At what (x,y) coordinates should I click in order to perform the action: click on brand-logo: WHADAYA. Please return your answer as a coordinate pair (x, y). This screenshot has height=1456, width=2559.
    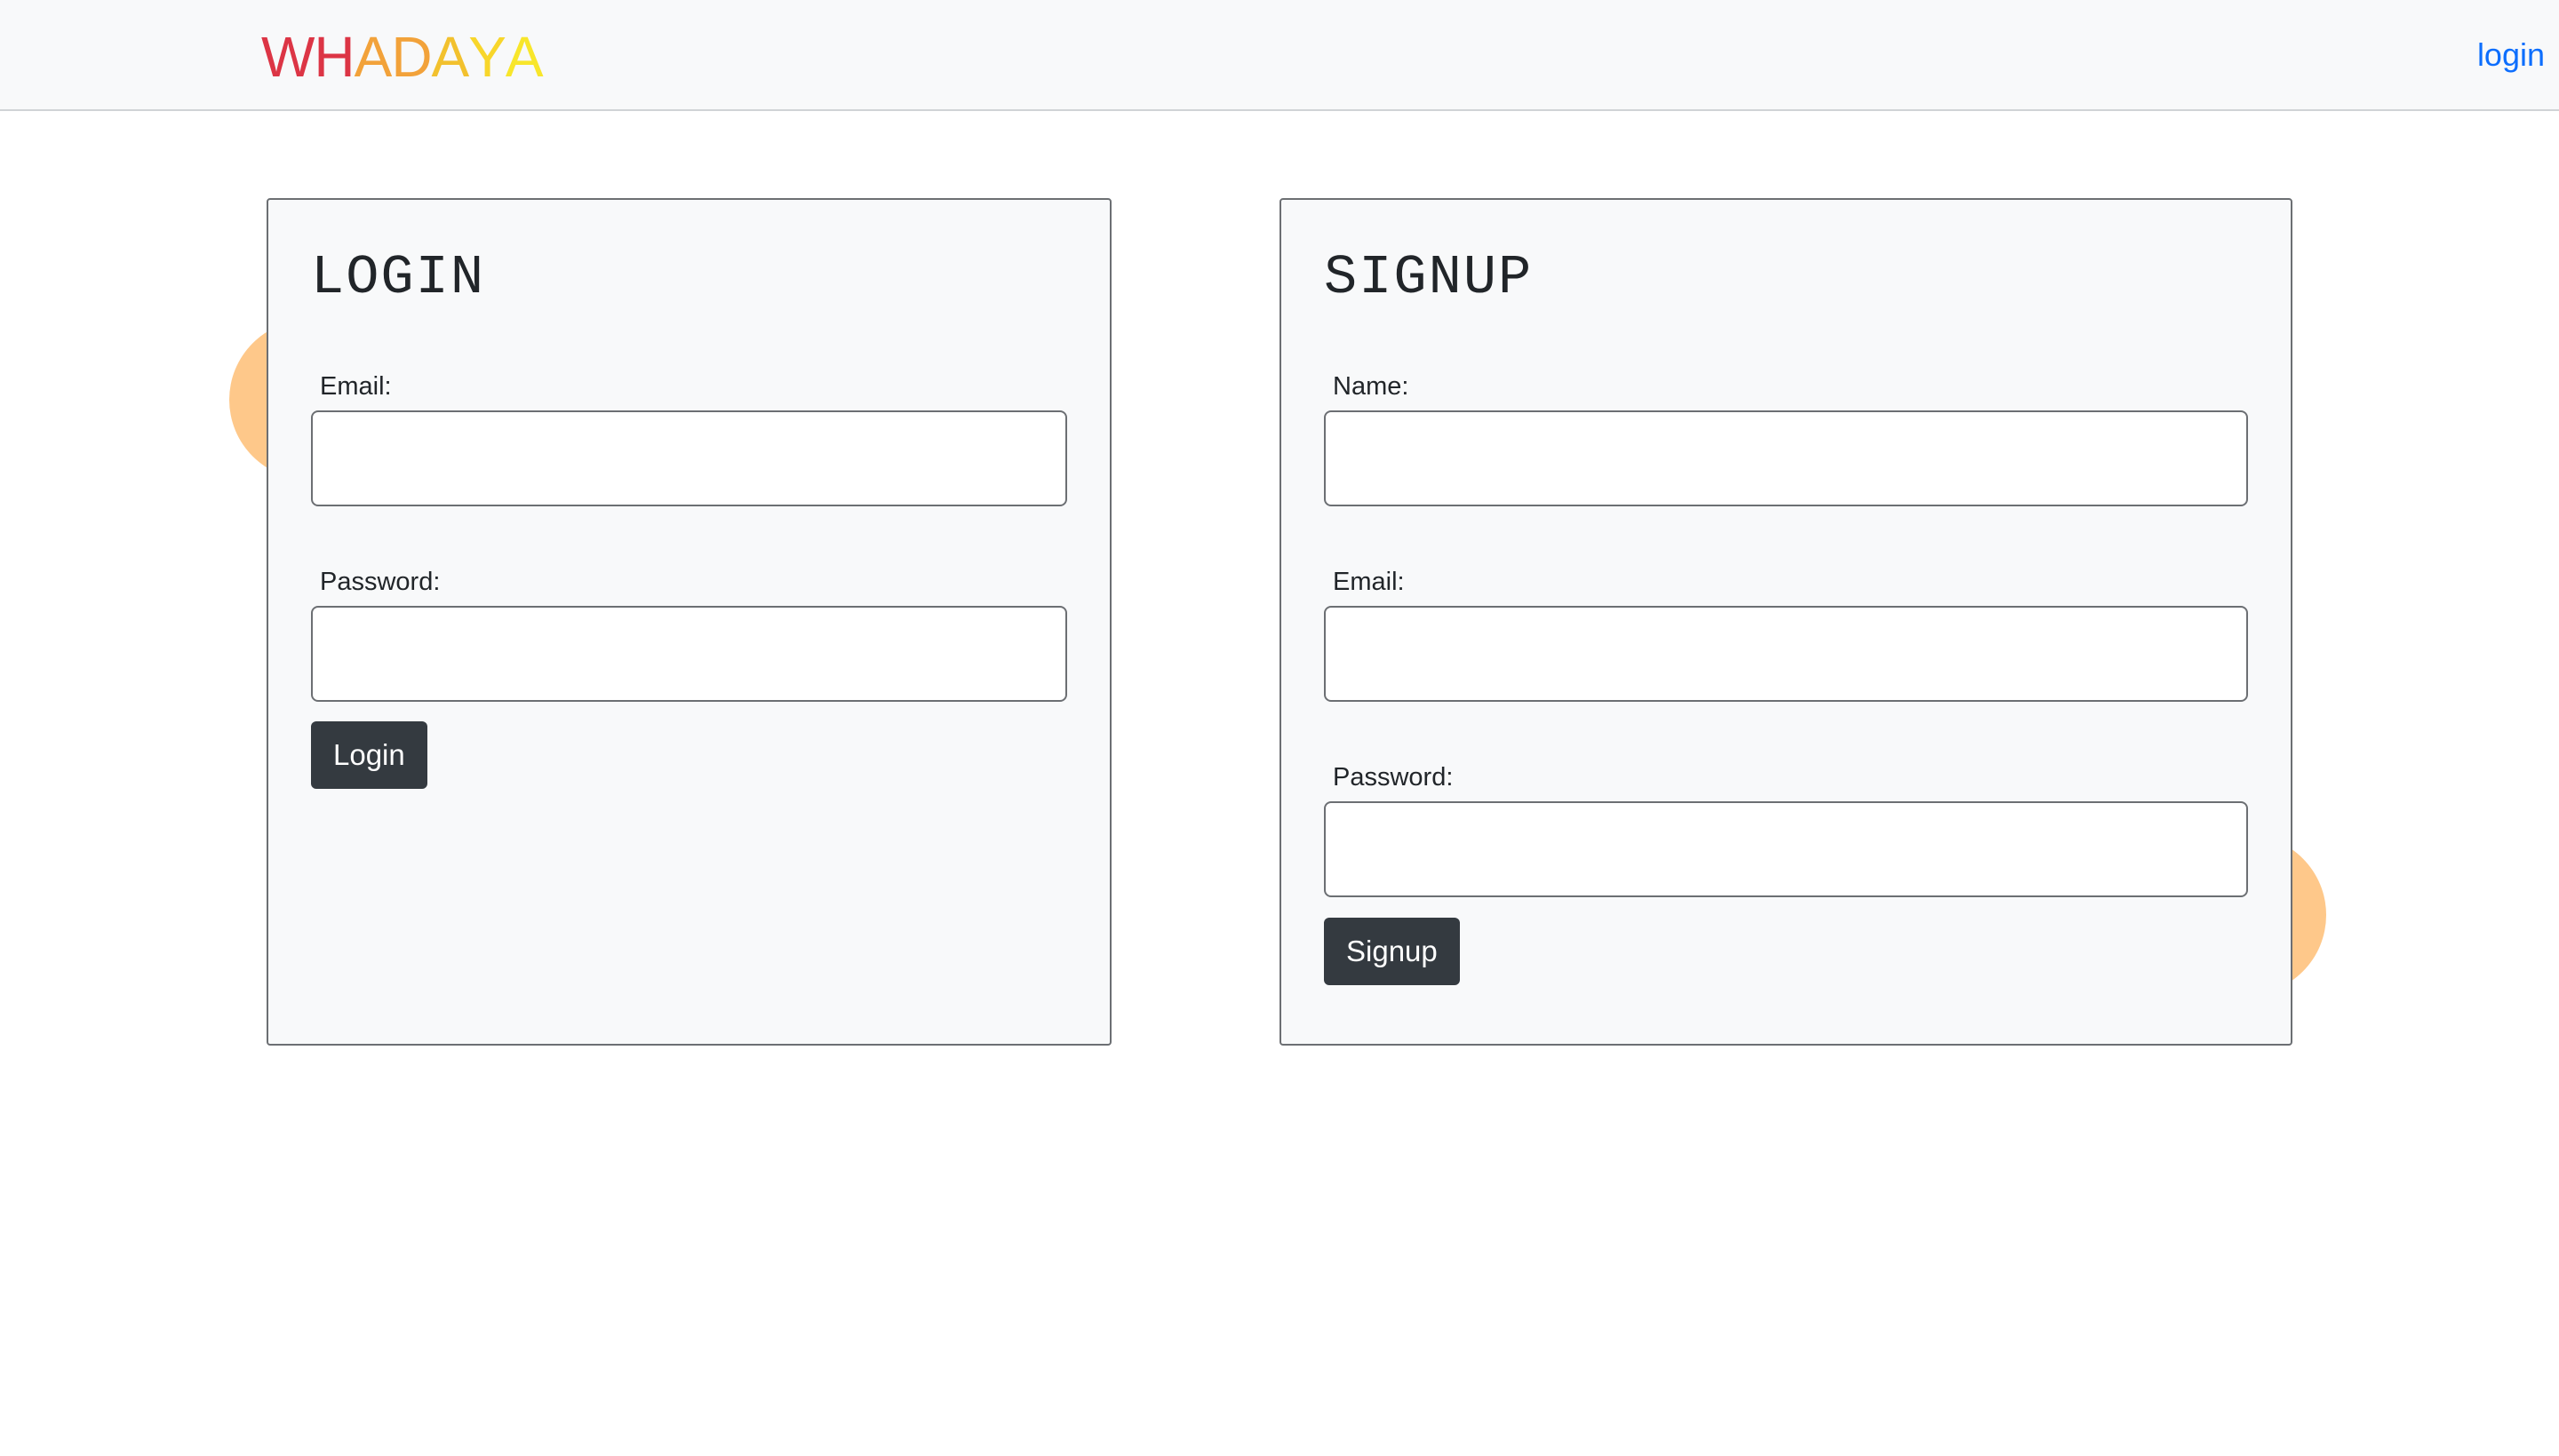
    Looking at the image, I should click on (402, 57).